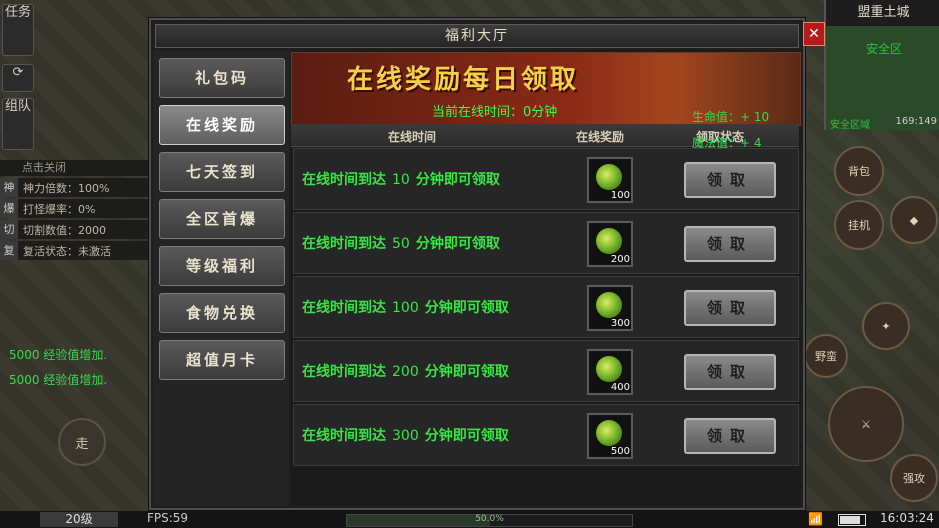 The image size is (939, 528). I want to click on xp-percent: 50.0%, so click(489, 519).